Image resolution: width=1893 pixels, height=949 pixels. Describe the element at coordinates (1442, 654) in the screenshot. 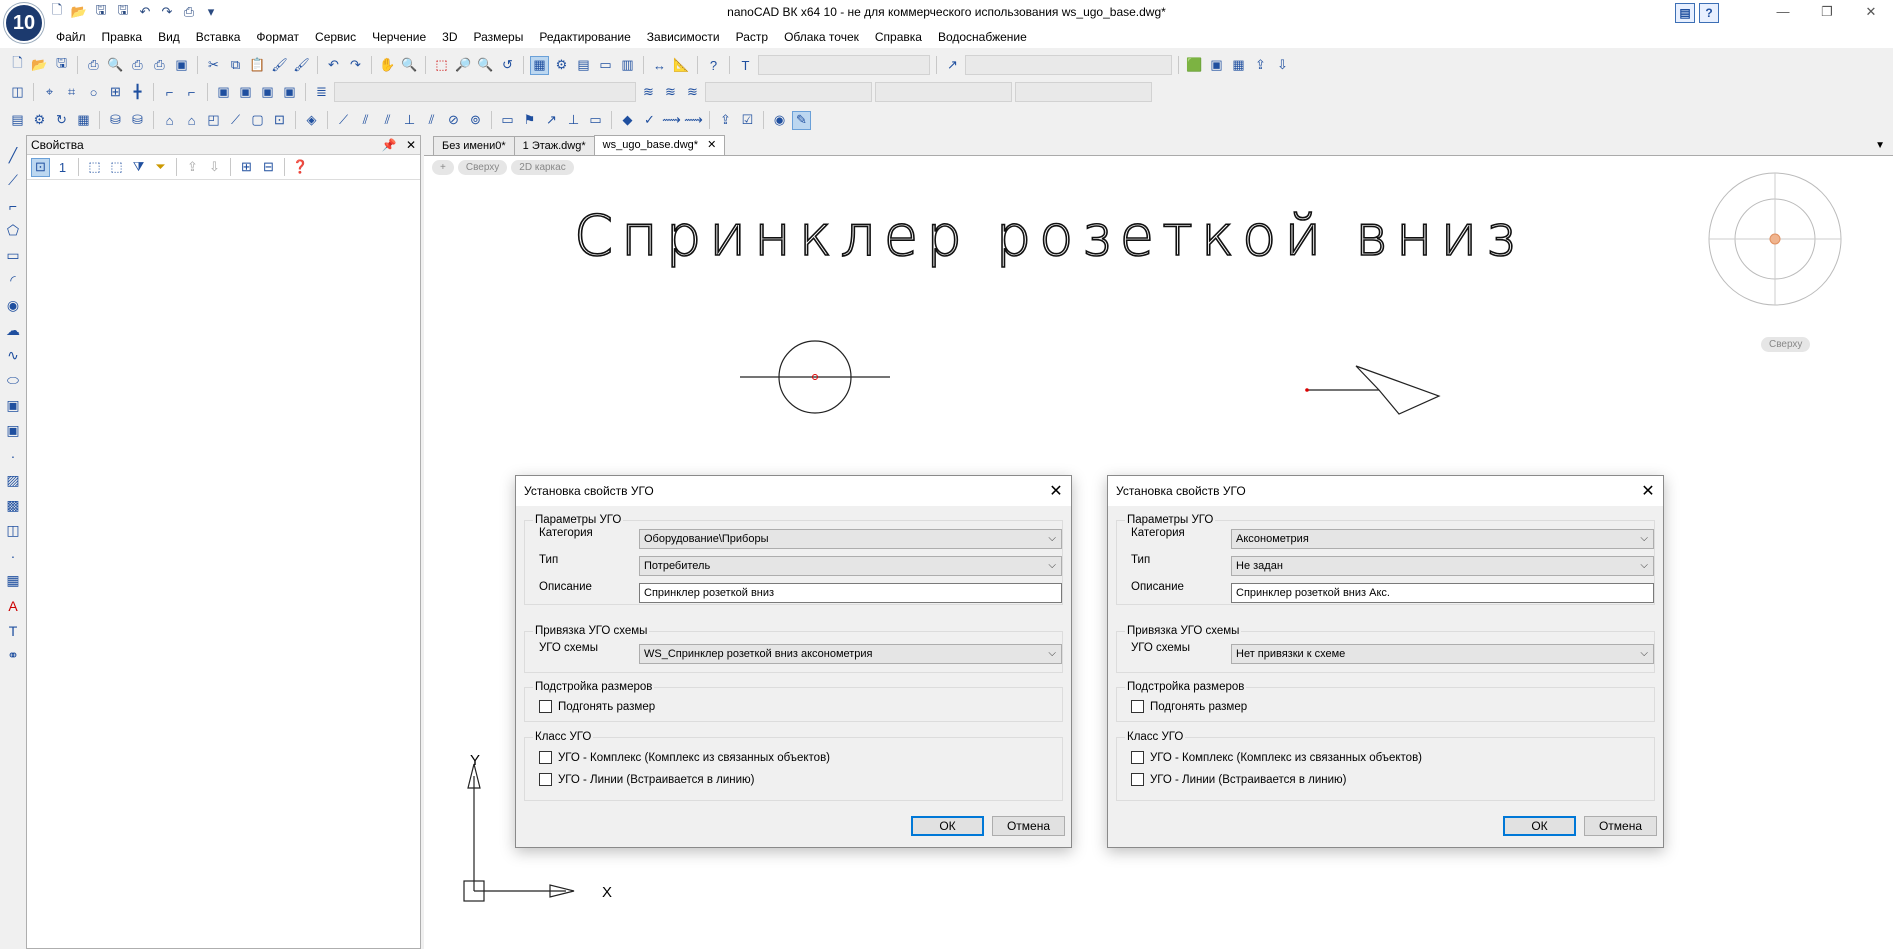

I see `scheme-select: Нет привязки к схеме ⌵` at that location.